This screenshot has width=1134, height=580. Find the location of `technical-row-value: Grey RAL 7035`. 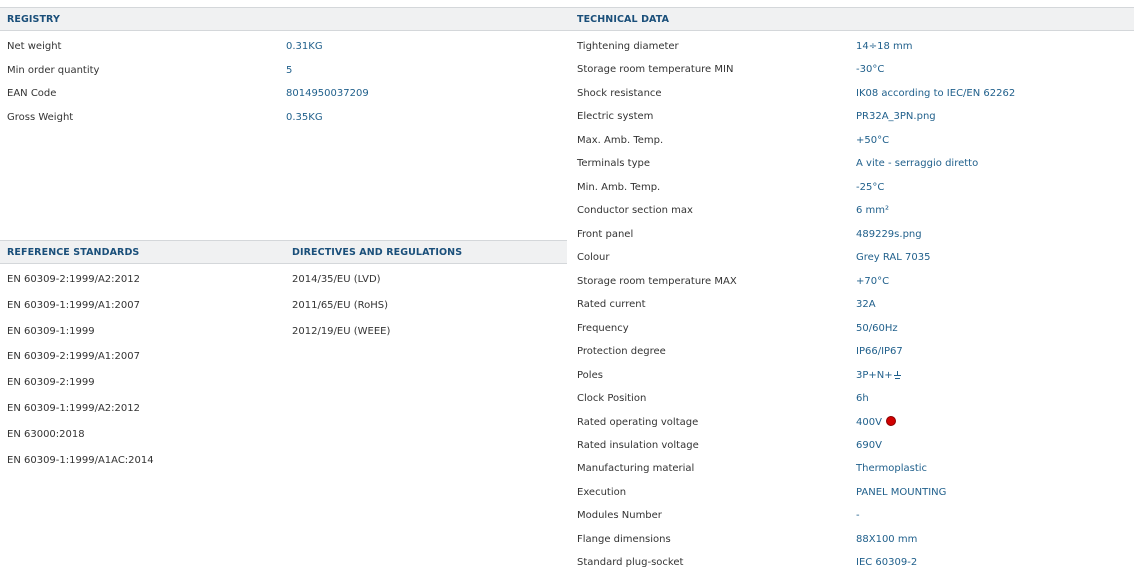

technical-row-value: Grey RAL 7035 is located at coordinates (893, 258).